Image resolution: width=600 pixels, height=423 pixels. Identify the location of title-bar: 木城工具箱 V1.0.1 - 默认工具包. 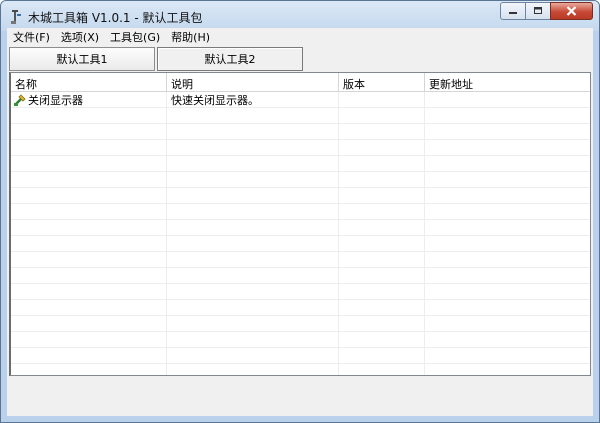
(300, 16).